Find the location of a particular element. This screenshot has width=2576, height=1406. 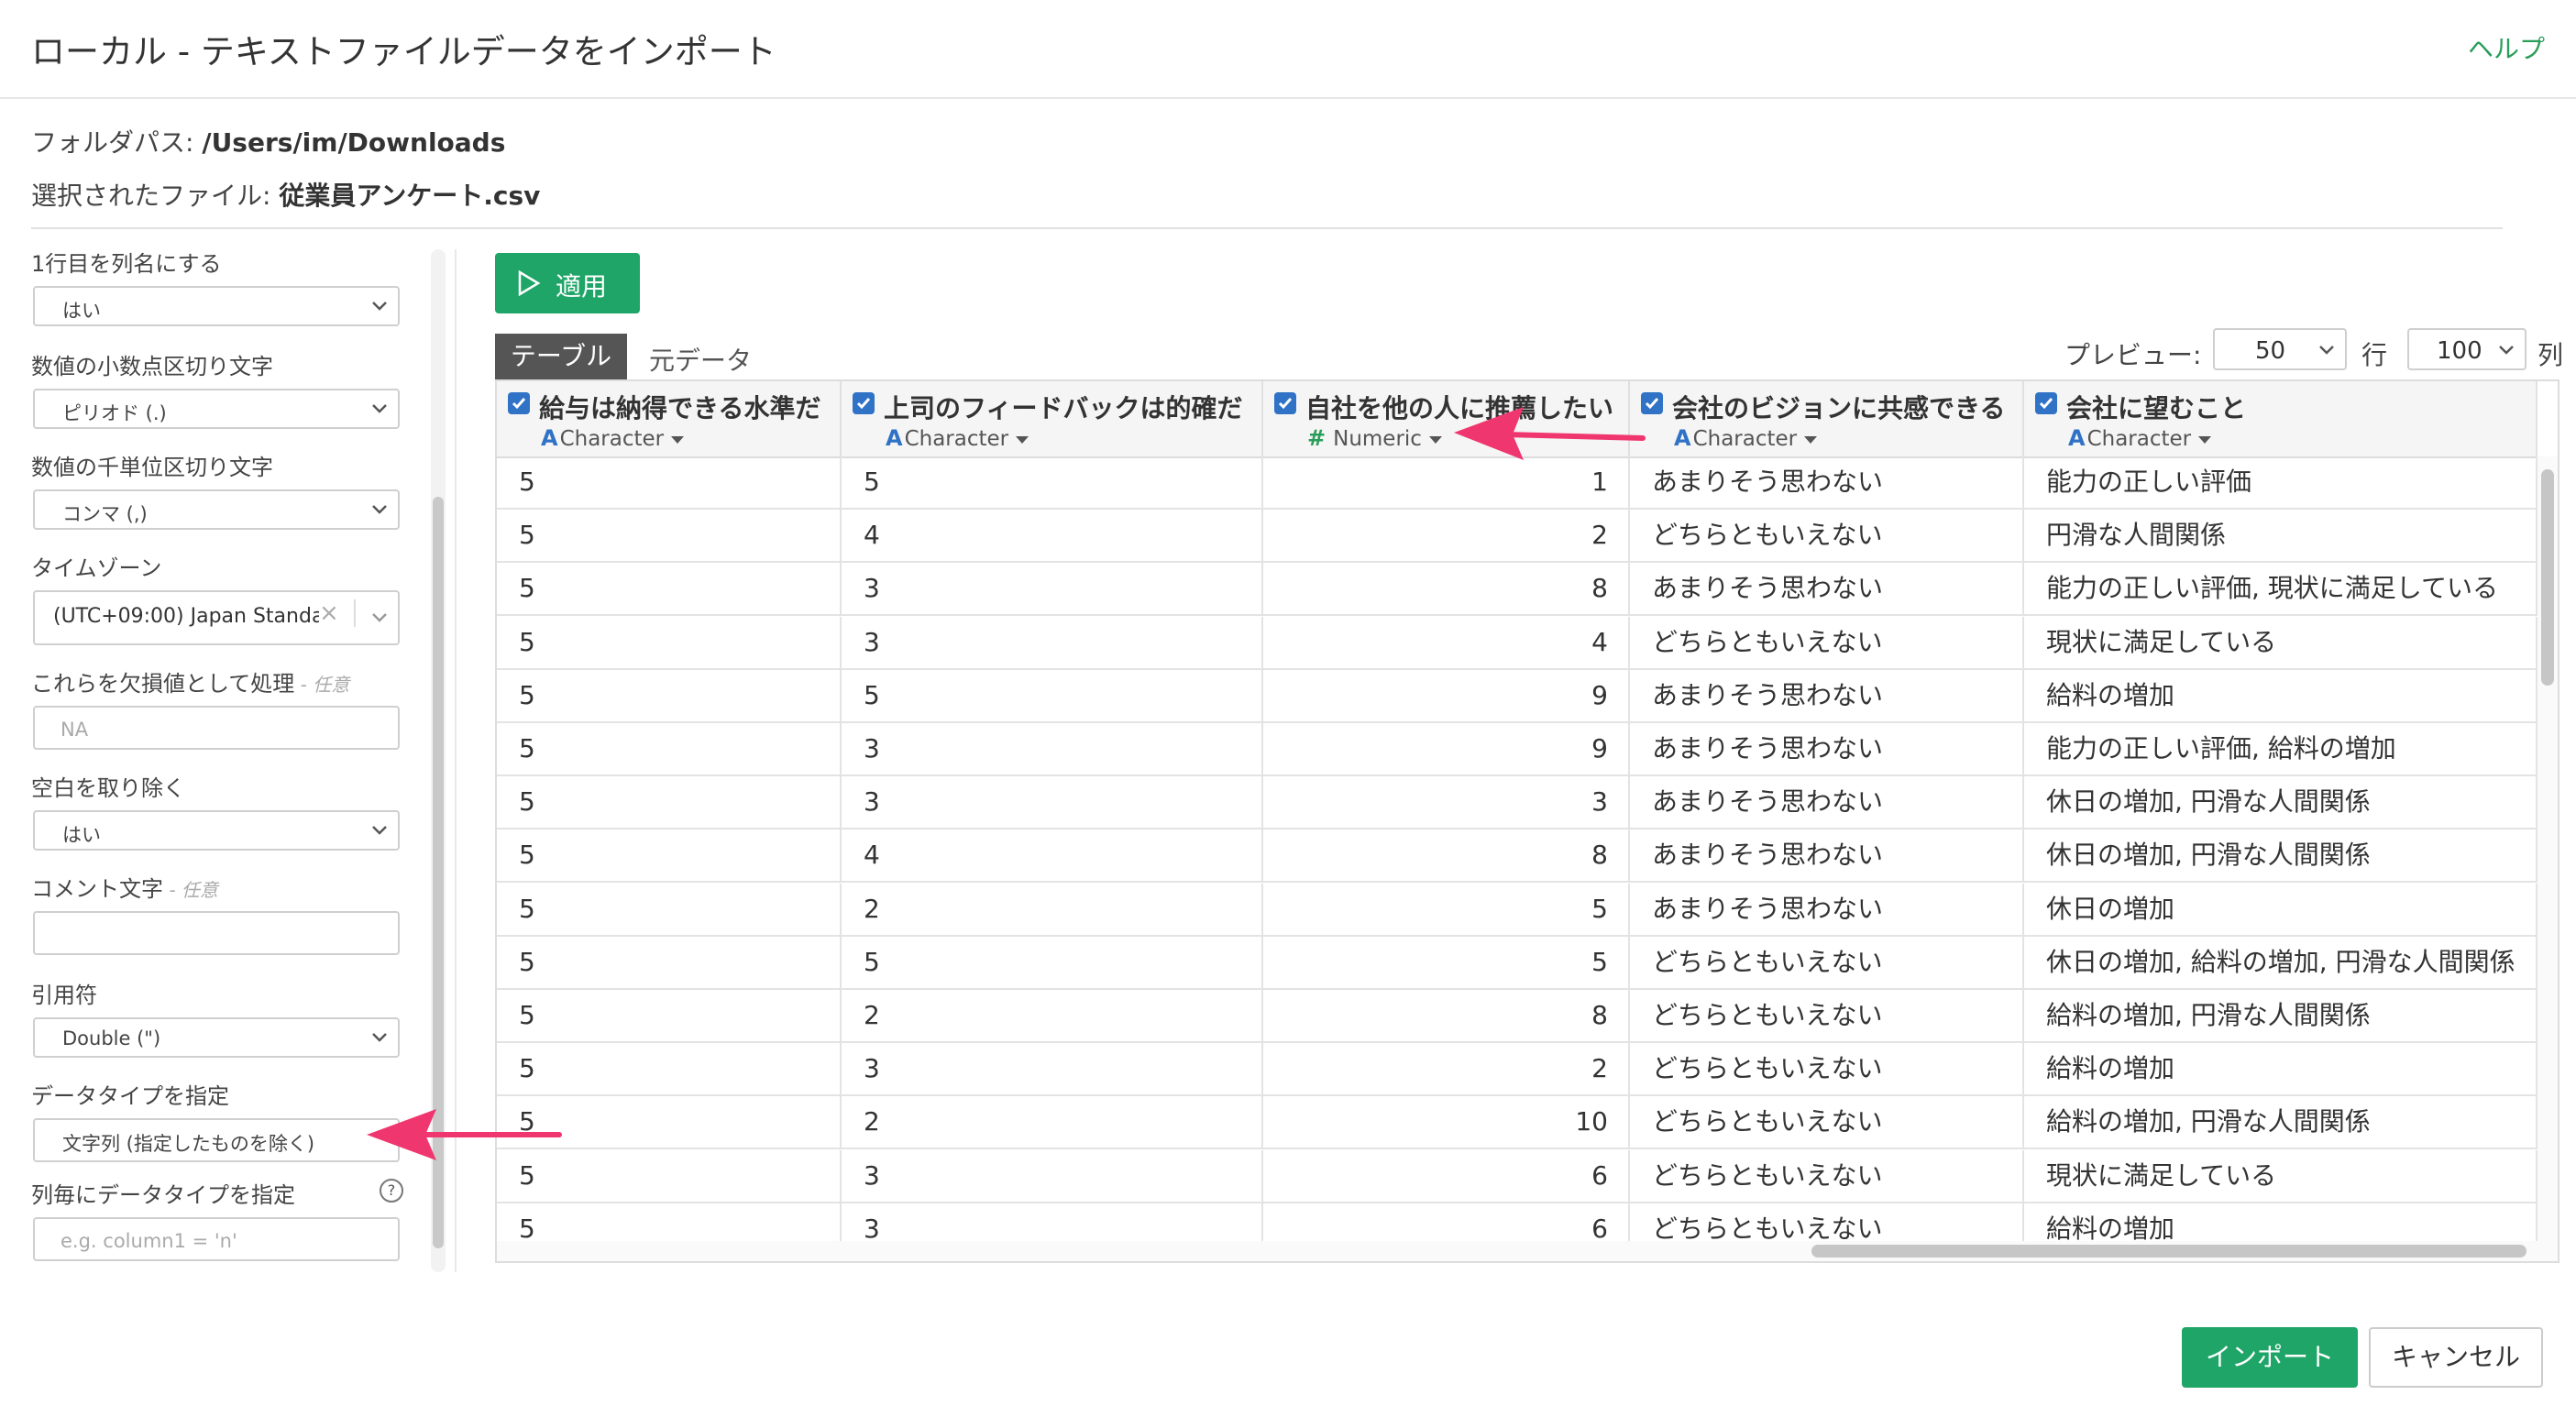

na-label-text: これらを欠損値として処理 is located at coordinates (163, 684).